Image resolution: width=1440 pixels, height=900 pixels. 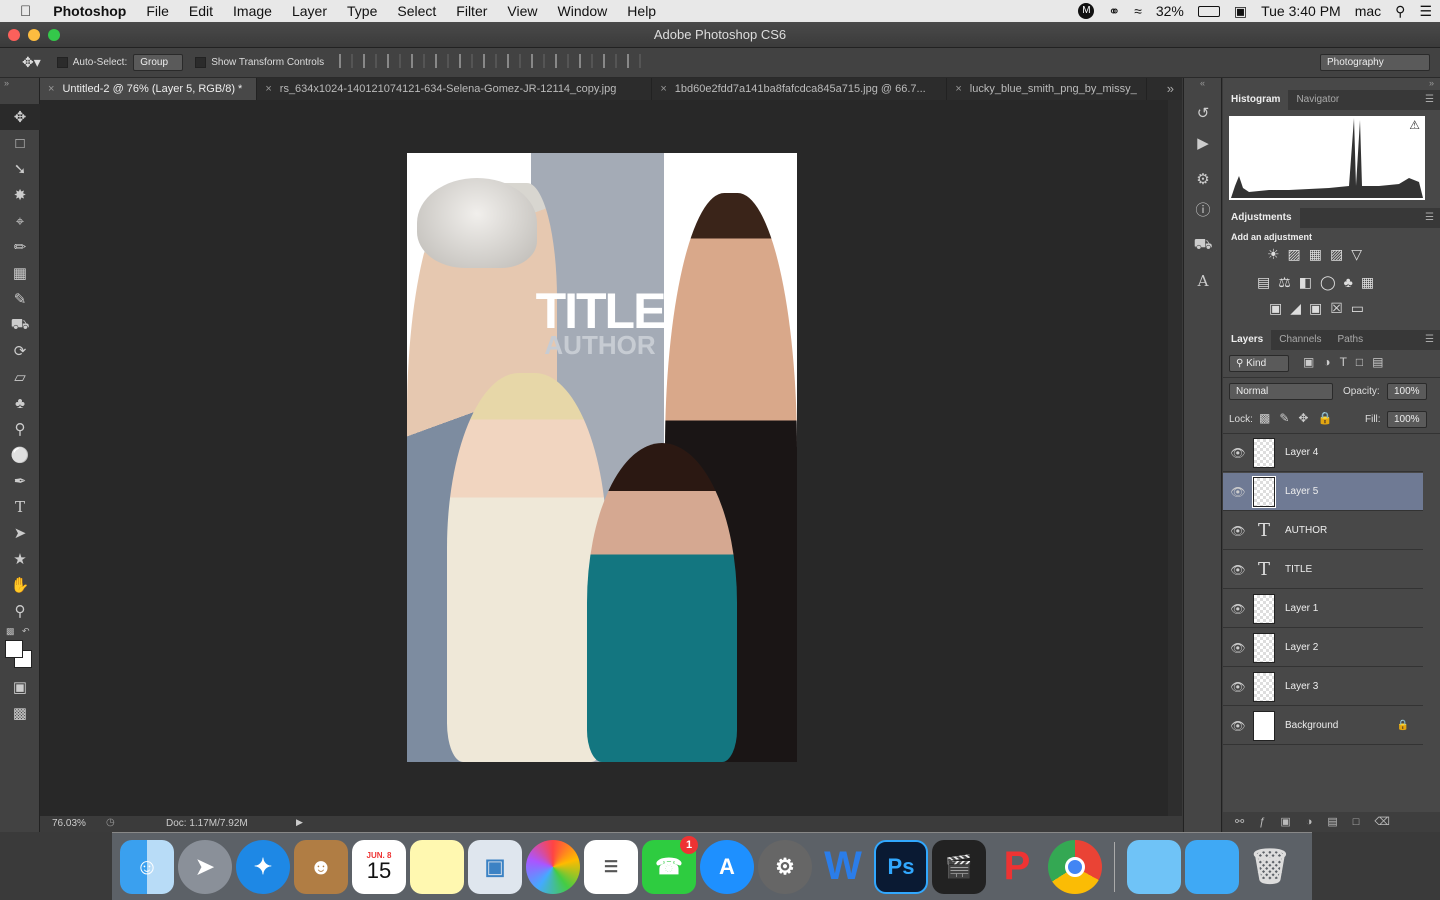 I want to click on notes-icon, so click(x=437, y=866).